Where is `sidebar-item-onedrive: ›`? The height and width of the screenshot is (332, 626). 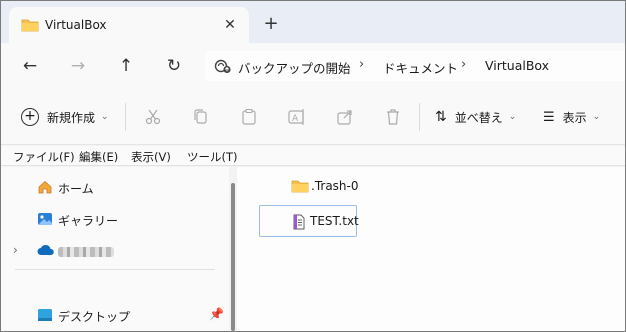
sidebar-item-onedrive: › is located at coordinates (115, 251).